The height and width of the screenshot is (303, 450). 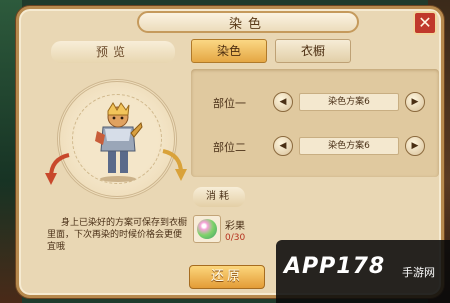 I want to click on part-one-label: 部位一, so click(x=229, y=103).